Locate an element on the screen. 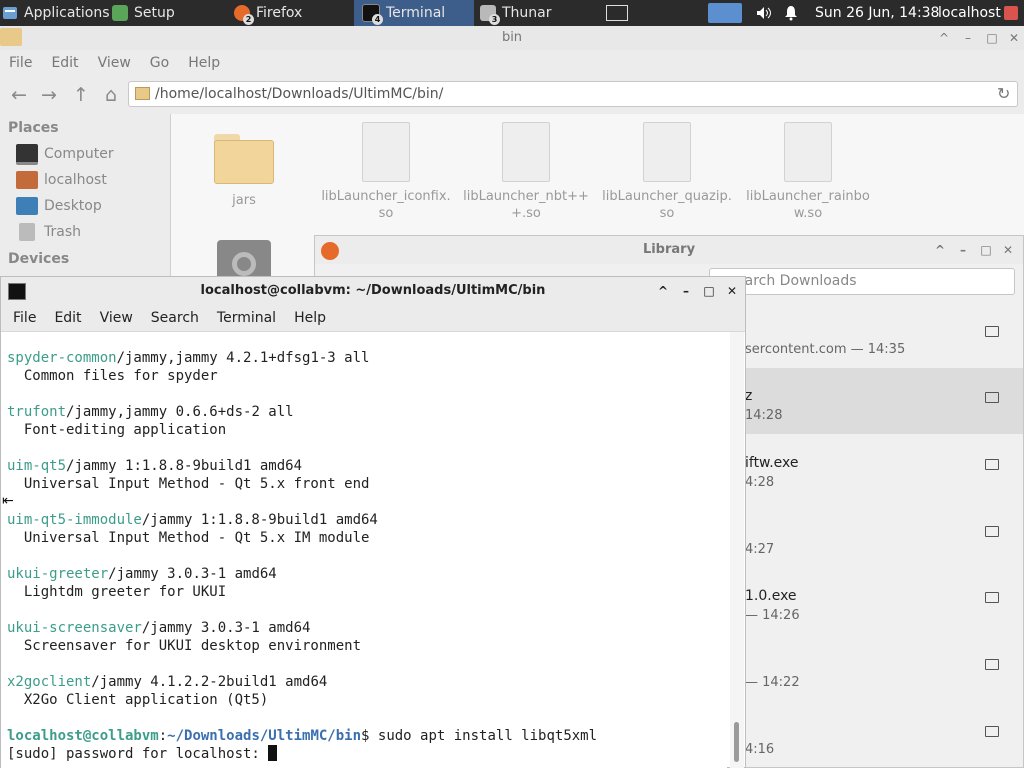 The height and width of the screenshot is (768, 1024). task-thunar-badge: 3 is located at coordinates (494, 19).